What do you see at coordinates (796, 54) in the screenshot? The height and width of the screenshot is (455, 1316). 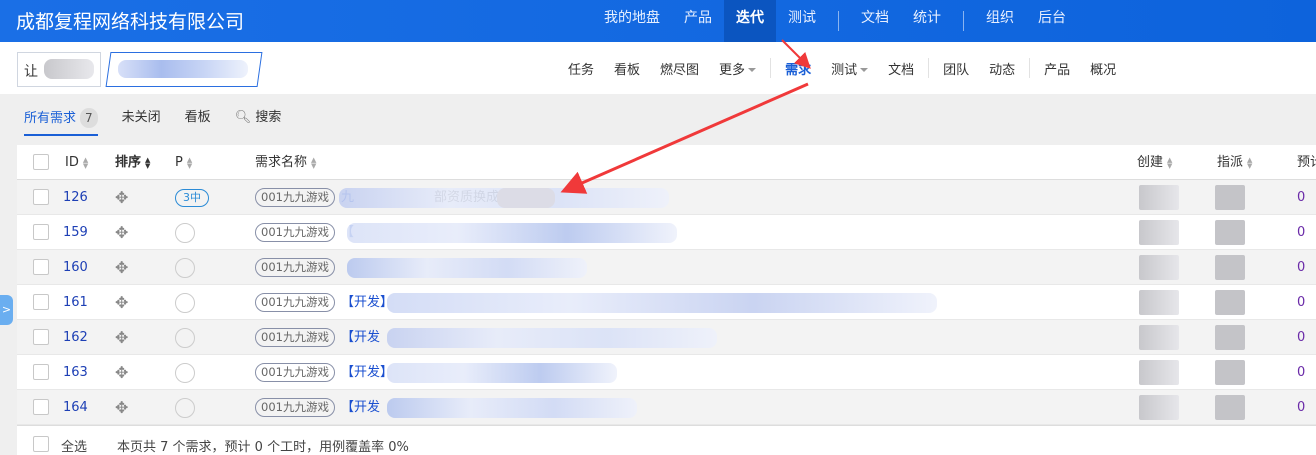 I see `arrow-to-story-tab` at bounding box center [796, 54].